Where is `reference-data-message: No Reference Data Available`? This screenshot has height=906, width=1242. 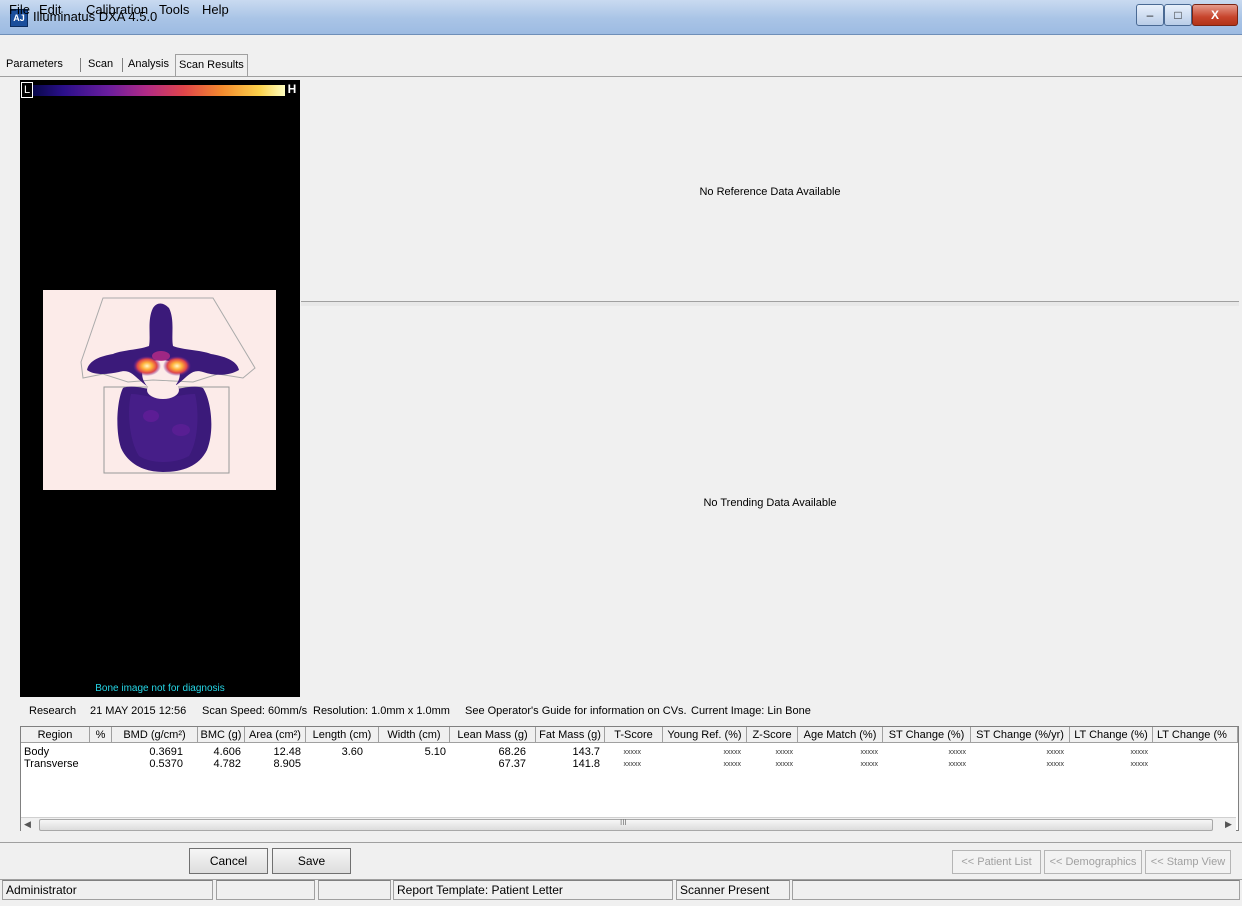 reference-data-message: No Reference Data Available is located at coordinates (770, 192).